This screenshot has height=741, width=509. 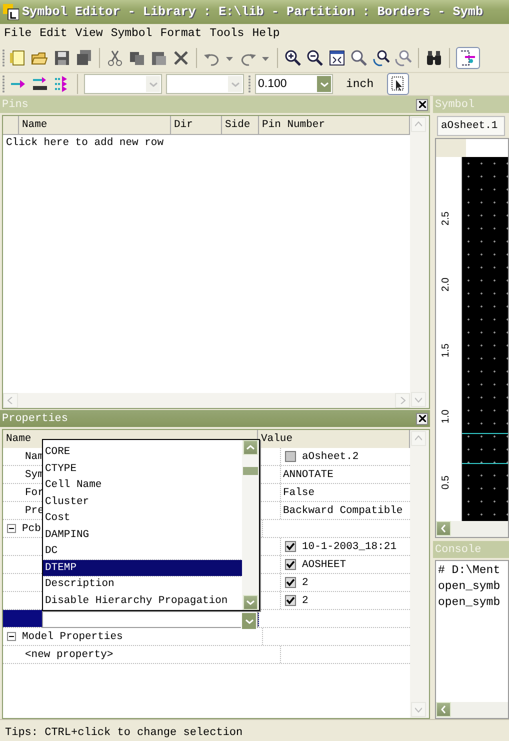 What do you see at coordinates (349, 546) in the screenshot?
I see `property-value: 10-1-2003_18:21` at bounding box center [349, 546].